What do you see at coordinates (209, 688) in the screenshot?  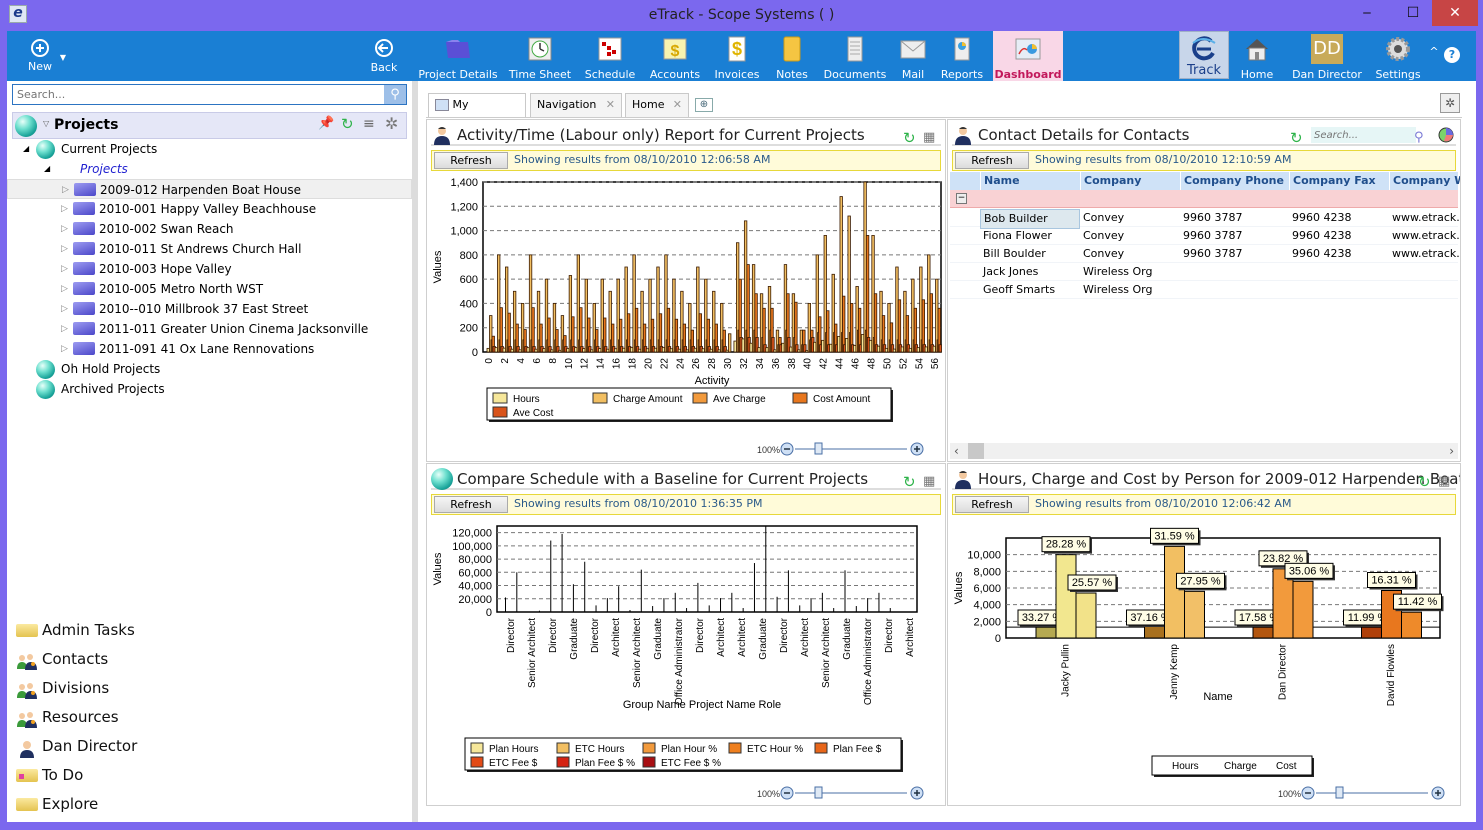 I see `sidebar-item-divisions: Divisions` at bounding box center [209, 688].